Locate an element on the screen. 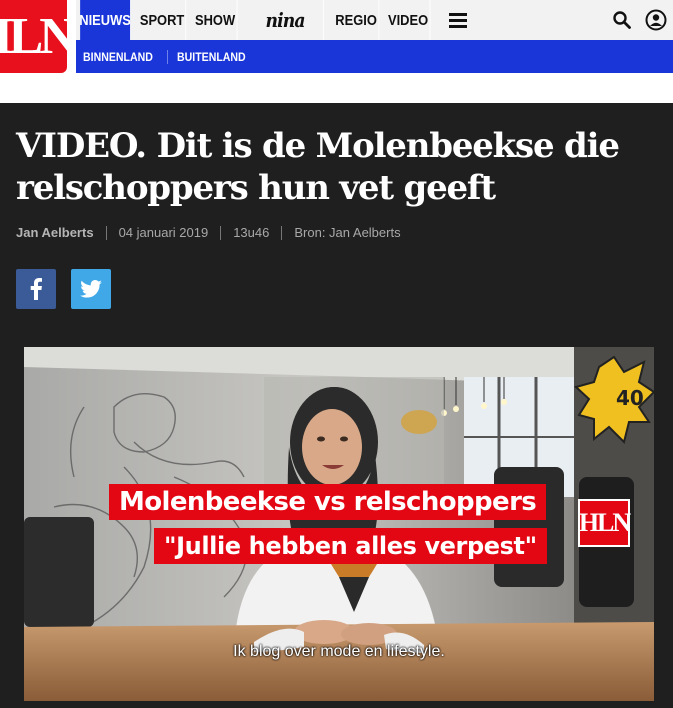 The height and width of the screenshot is (708, 673). twitter-icon is located at coordinates (91, 289).